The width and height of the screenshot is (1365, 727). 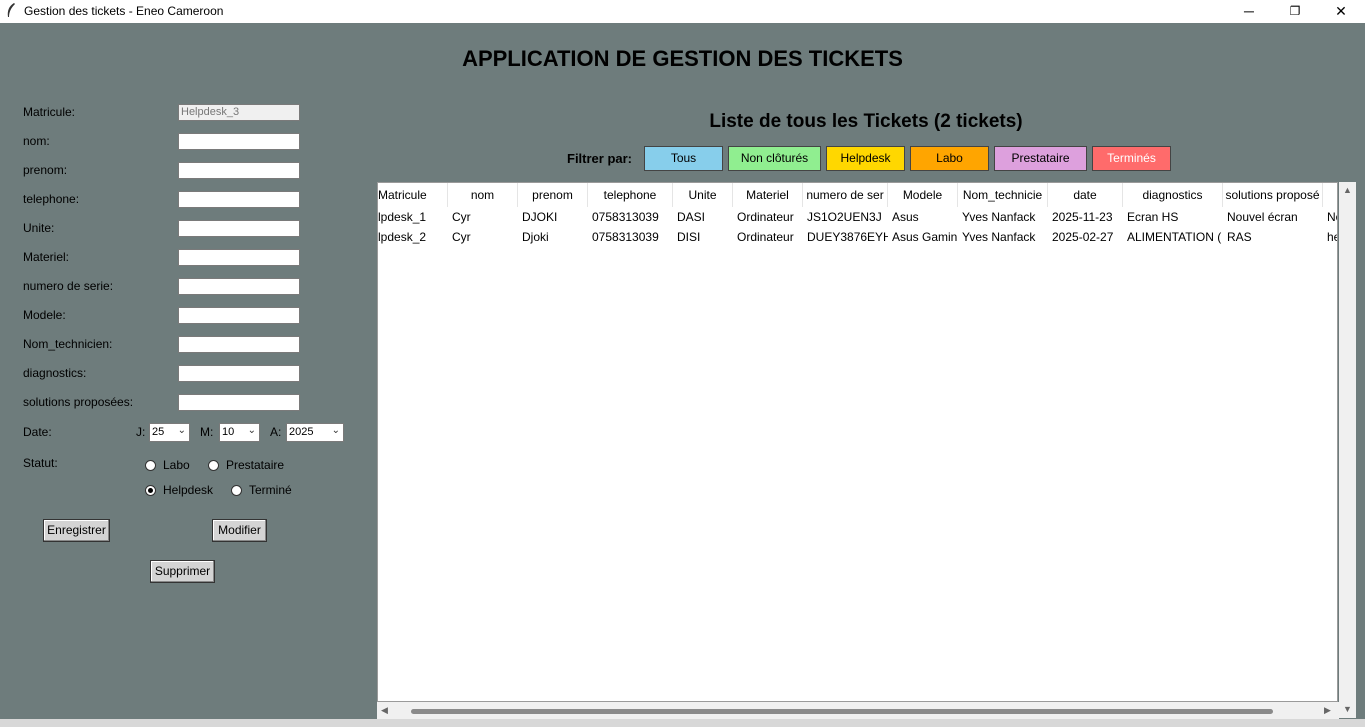 I want to click on jour-value: 25, so click(x=158, y=432).